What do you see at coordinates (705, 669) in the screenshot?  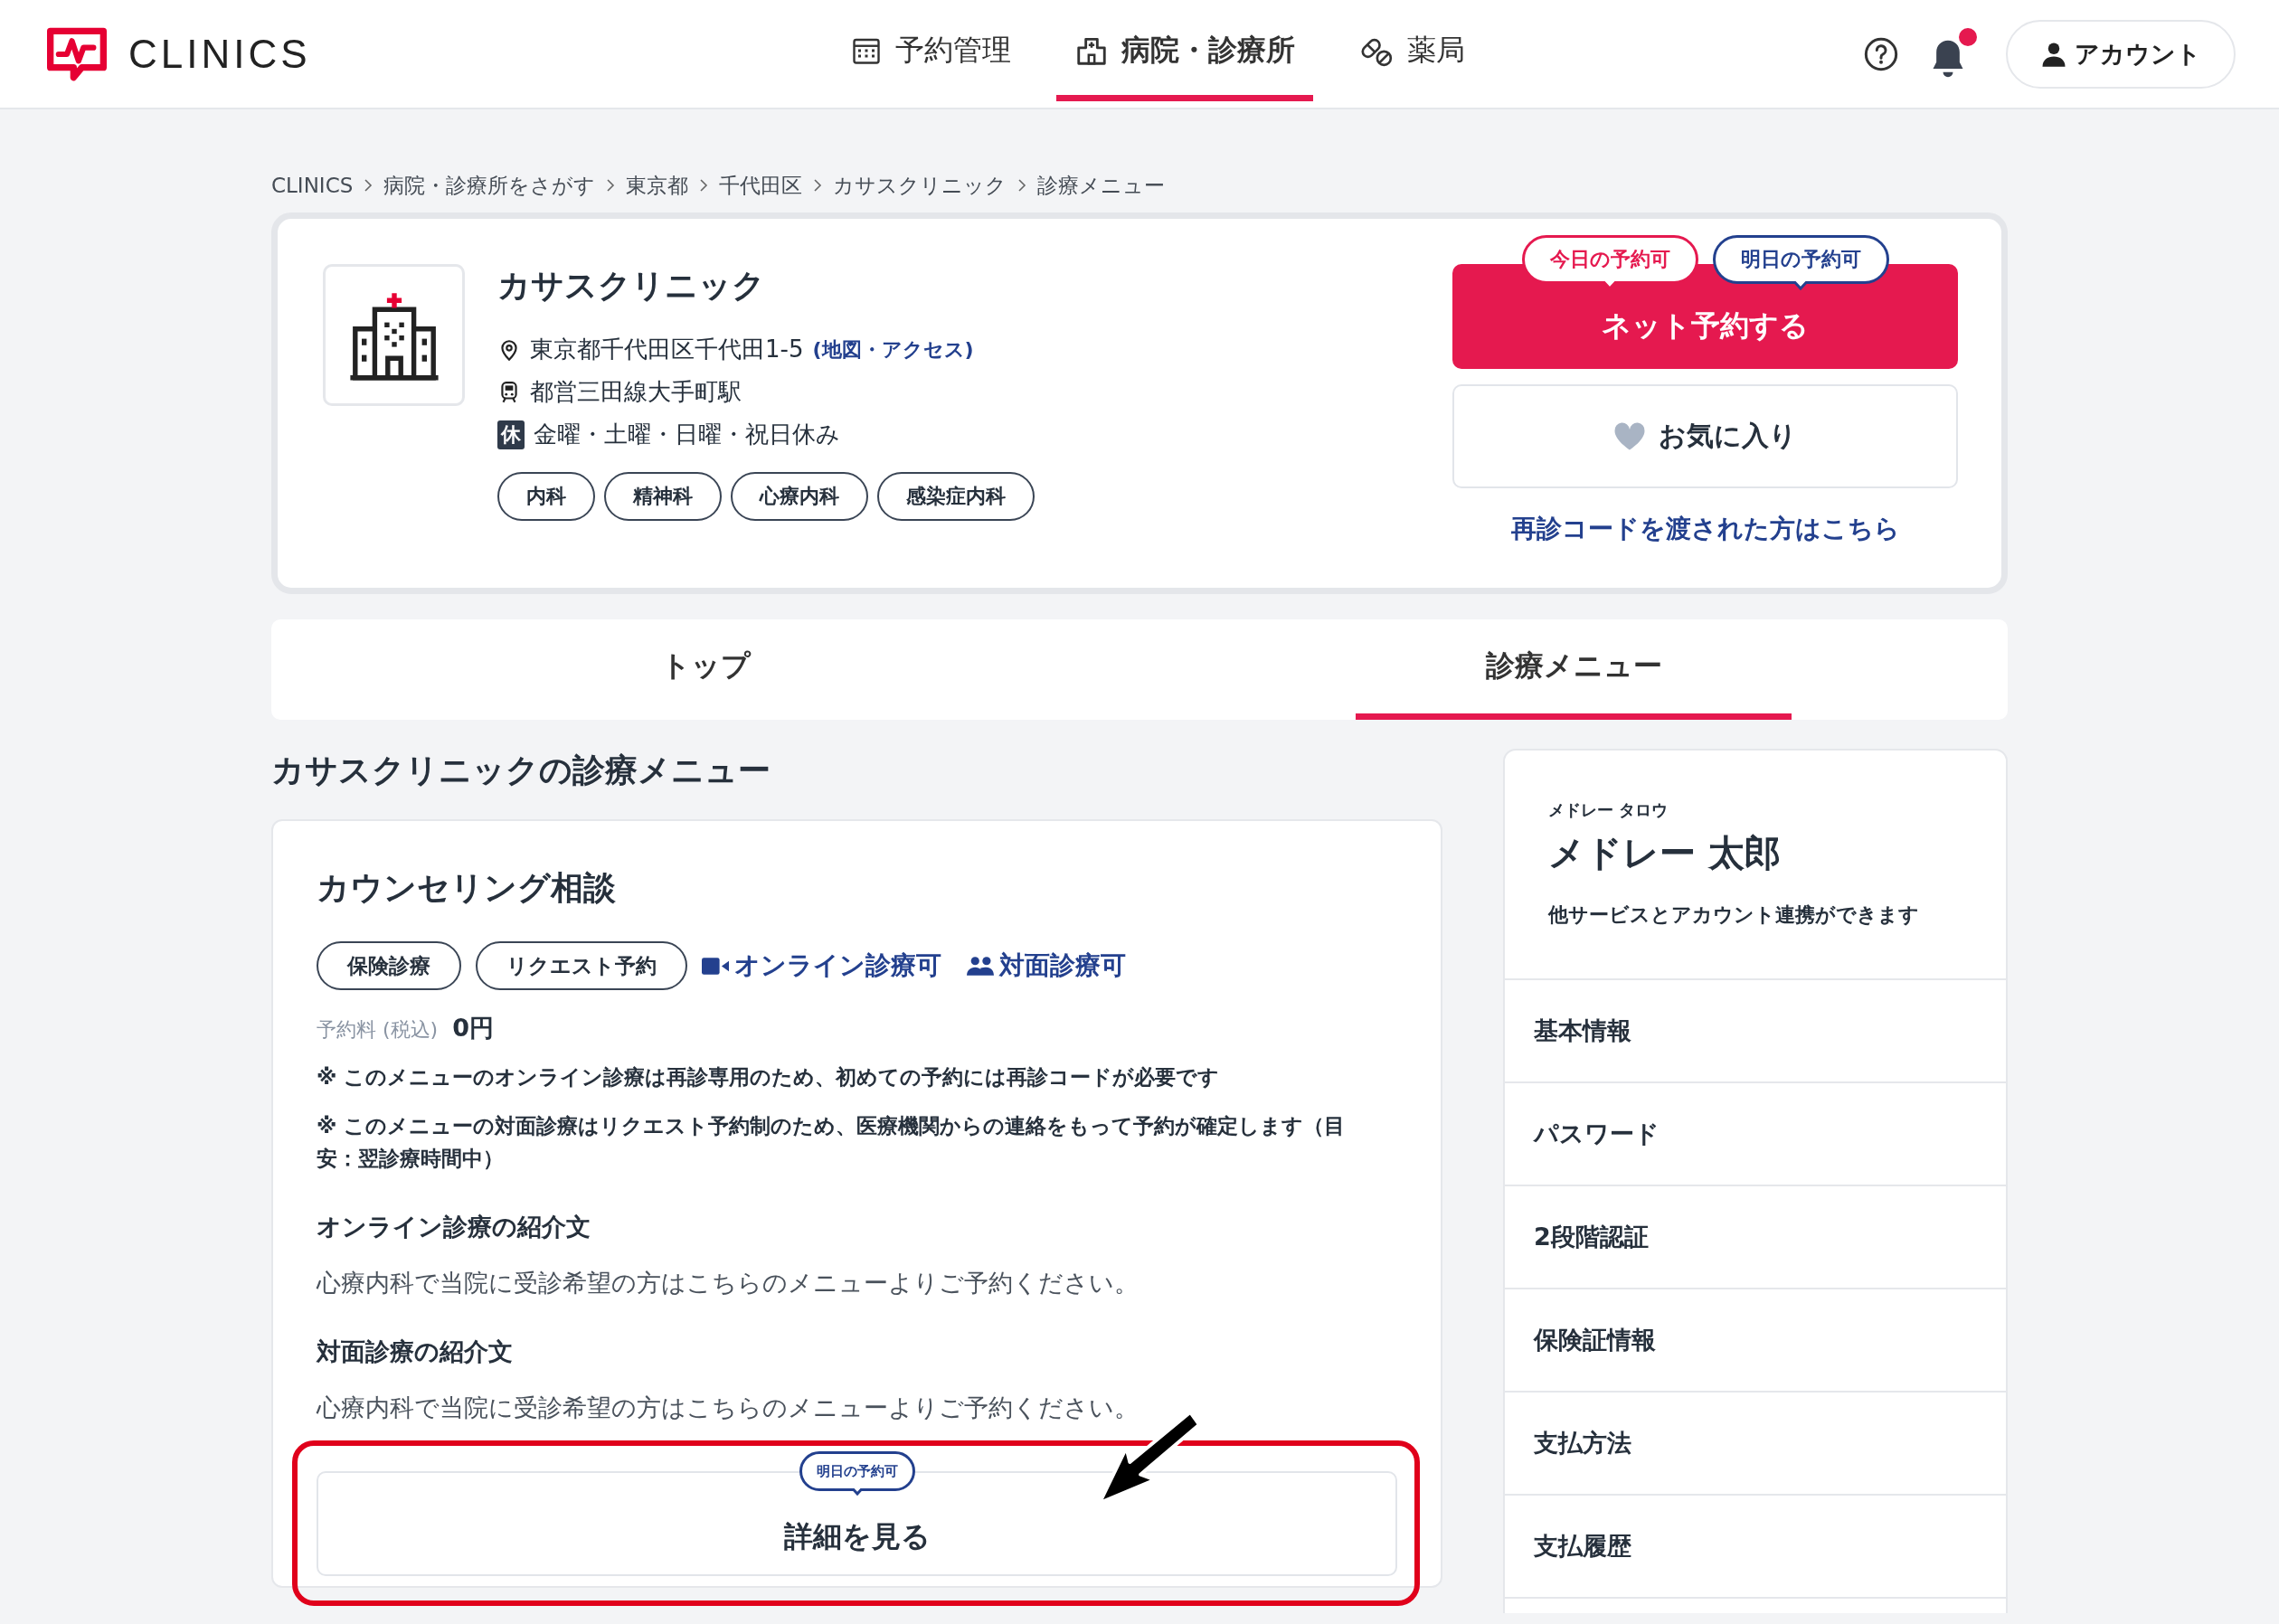 I see `tab: トップ` at bounding box center [705, 669].